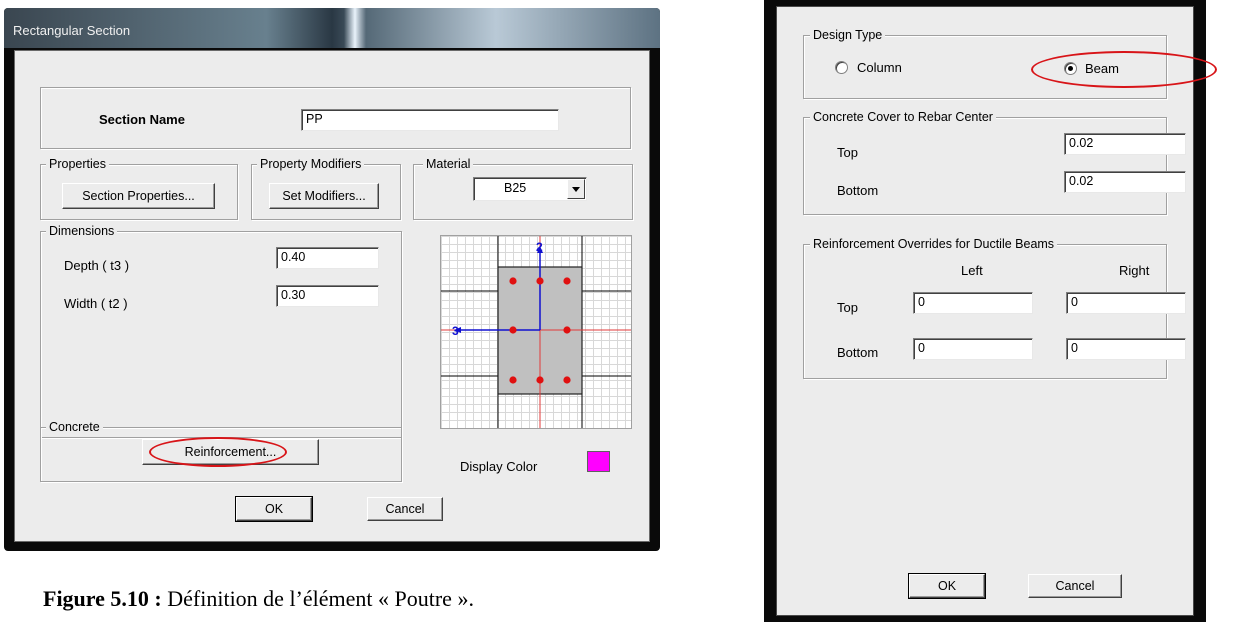 This screenshot has width=1241, height=622. What do you see at coordinates (77, 164) in the screenshot?
I see `properties-legend: Properties` at bounding box center [77, 164].